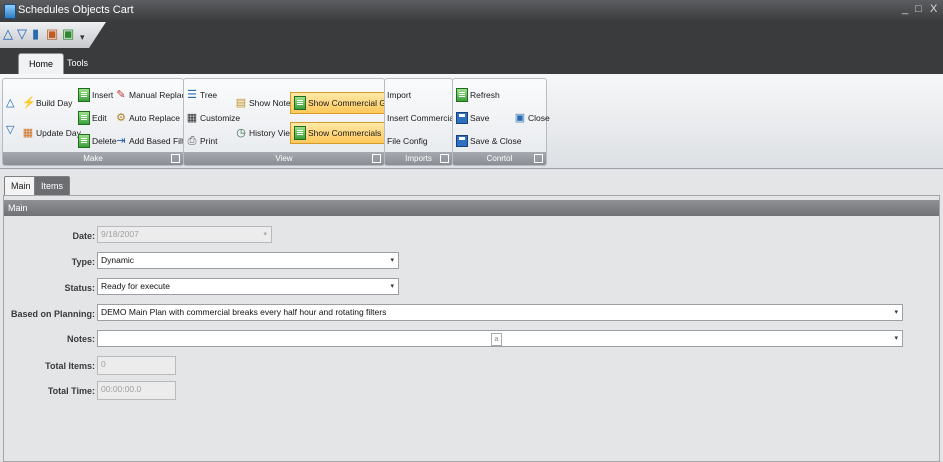 The image size is (943, 462). Describe the element at coordinates (399, 95) in the screenshot. I see `import-button: Import` at that location.